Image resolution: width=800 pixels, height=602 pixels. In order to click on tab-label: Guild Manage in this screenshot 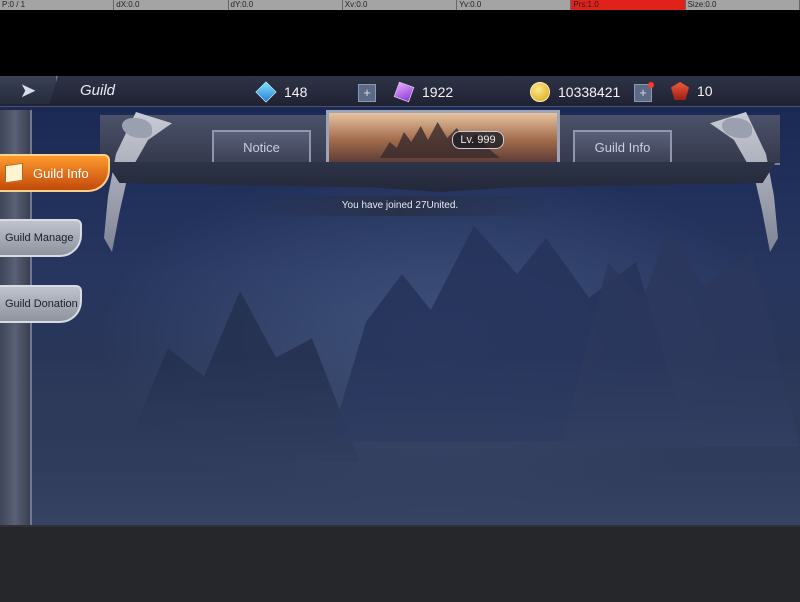, I will do `click(39, 238)`.